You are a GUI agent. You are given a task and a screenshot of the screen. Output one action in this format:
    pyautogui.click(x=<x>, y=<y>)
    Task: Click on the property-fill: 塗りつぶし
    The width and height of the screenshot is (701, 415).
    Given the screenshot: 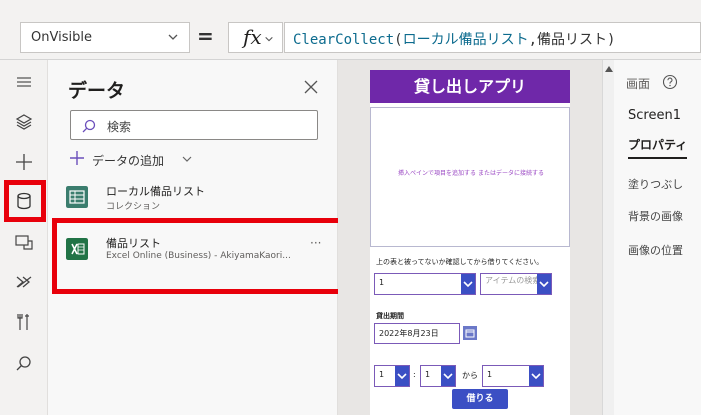 What is the action you would take?
    pyautogui.click(x=655, y=184)
    